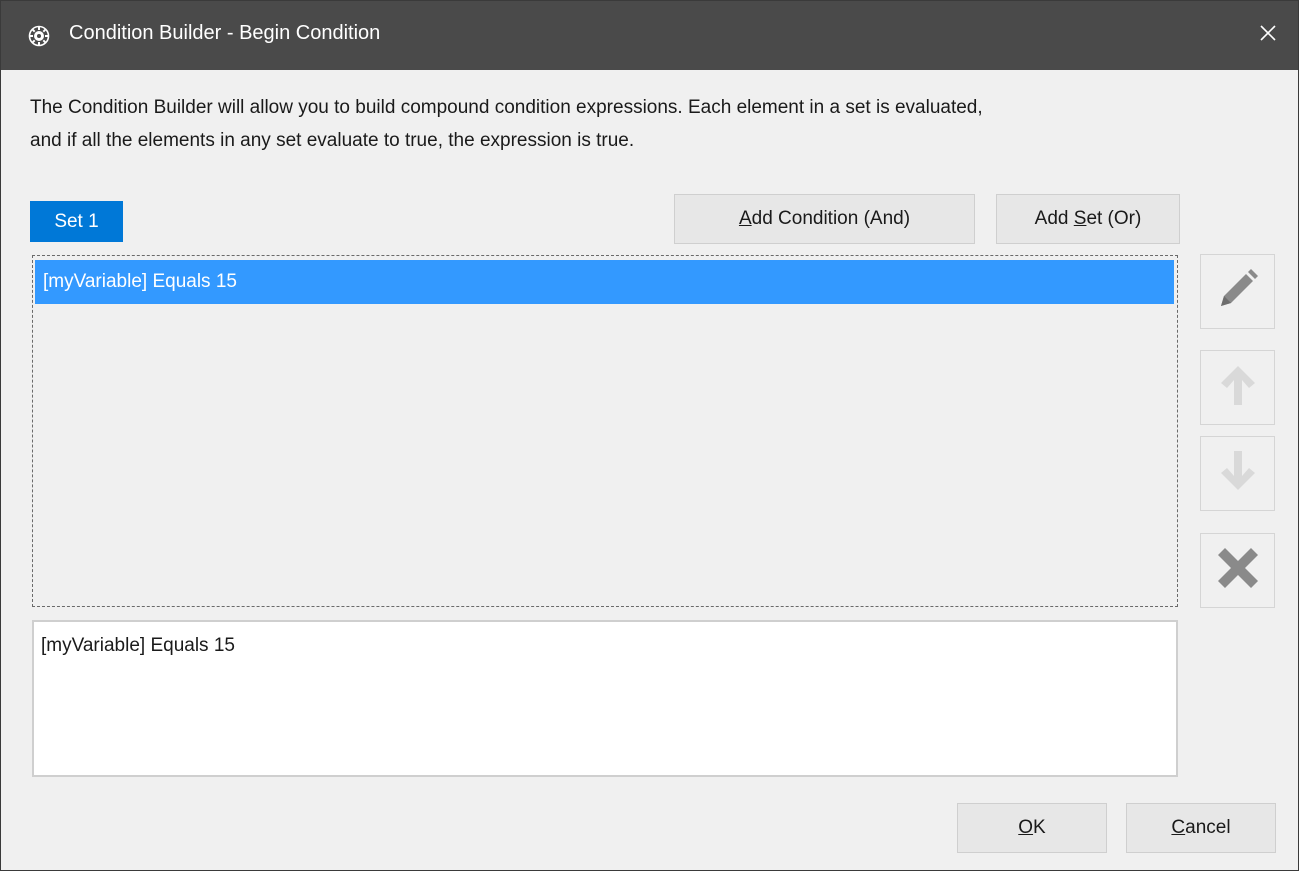  What do you see at coordinates (831, 218) in the screenshot?
I see `button-label: dd Condition (And)` at bounding box center [831, 218].